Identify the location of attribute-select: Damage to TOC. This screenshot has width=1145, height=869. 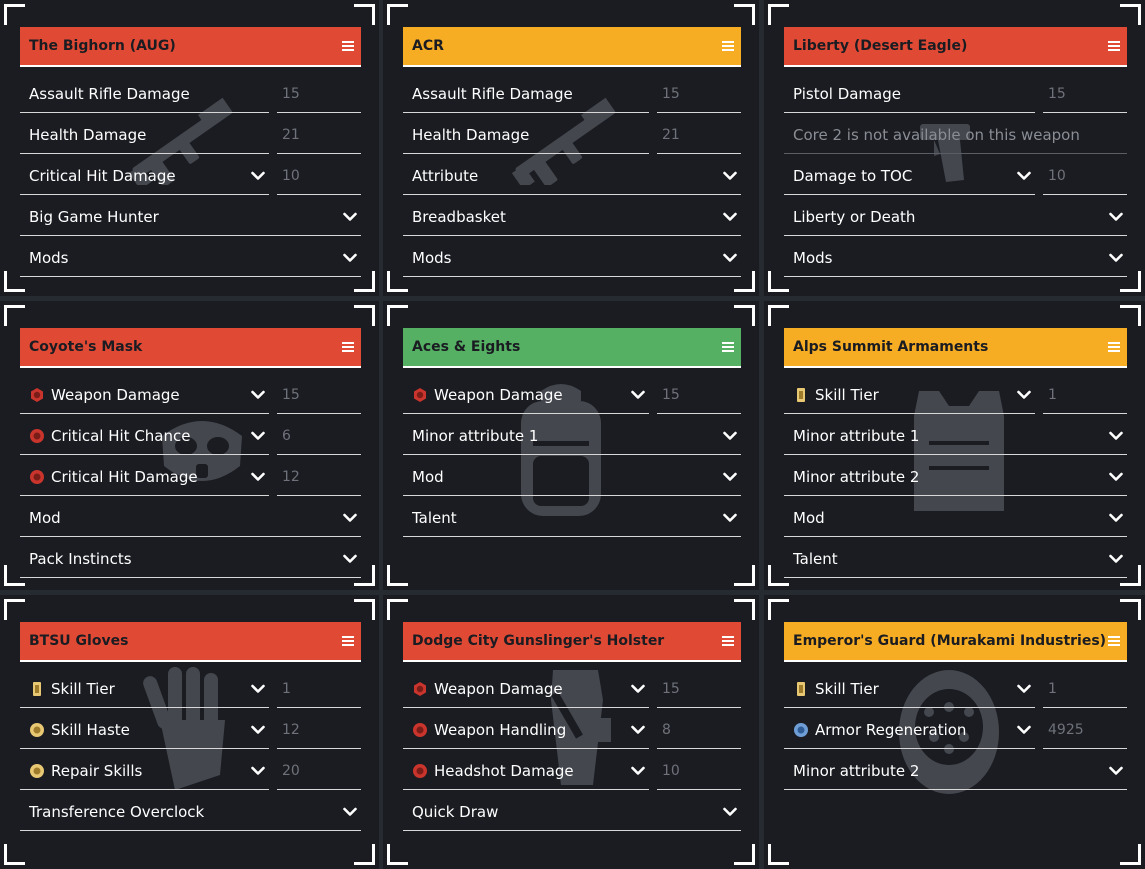
(909, 176).